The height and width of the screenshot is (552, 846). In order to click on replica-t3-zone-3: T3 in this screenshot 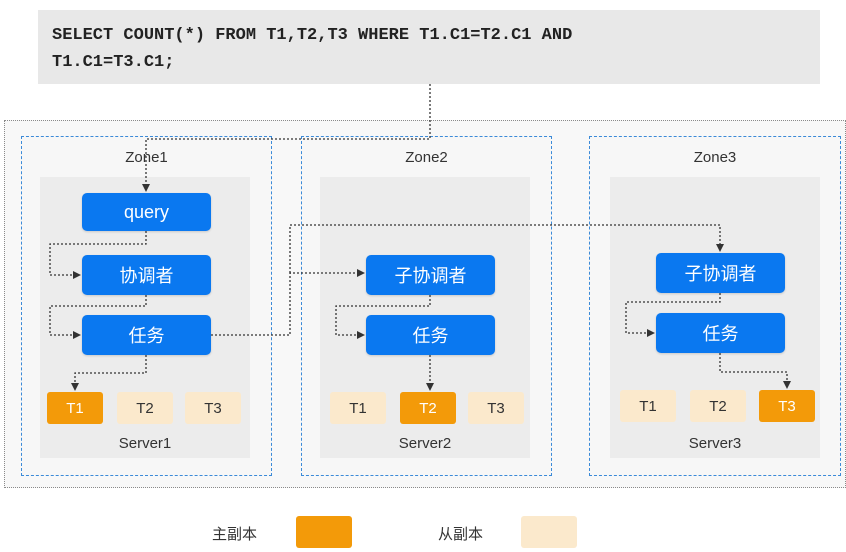, I will do `click(787, 406)`.